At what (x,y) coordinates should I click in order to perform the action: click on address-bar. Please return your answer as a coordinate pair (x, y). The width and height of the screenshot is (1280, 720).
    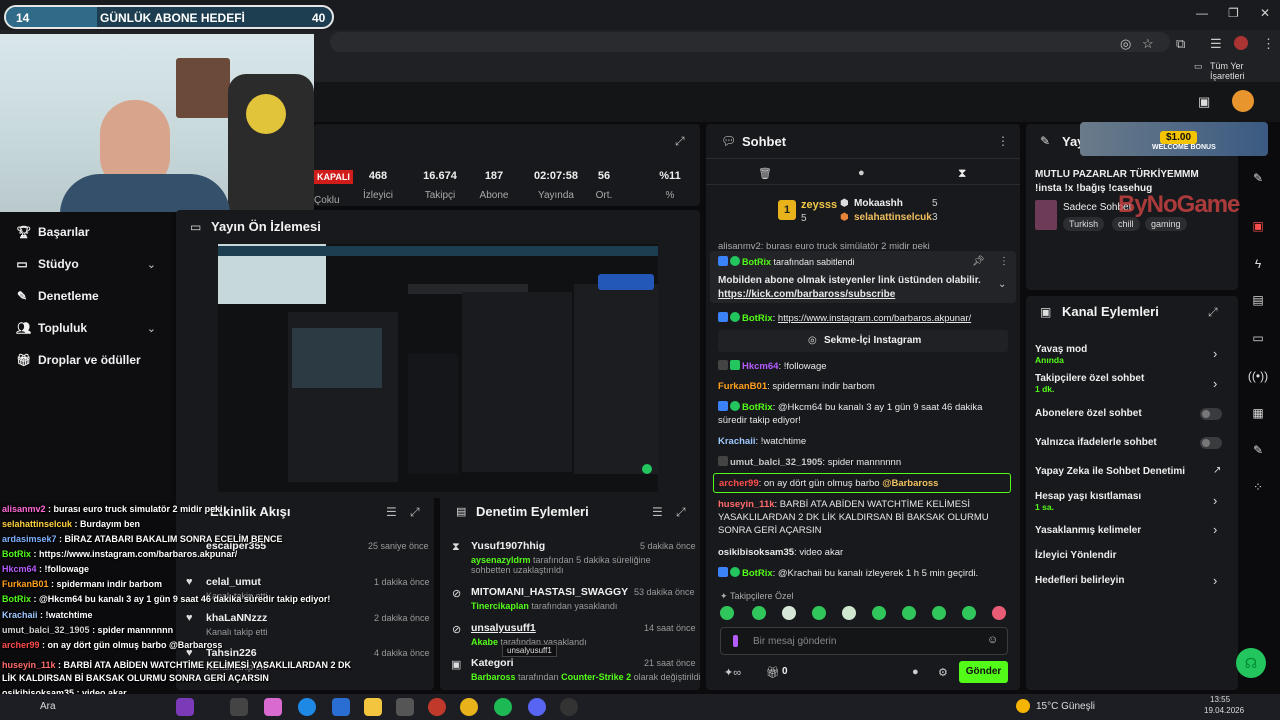
    Looking at the image, I should click on (750, 42).